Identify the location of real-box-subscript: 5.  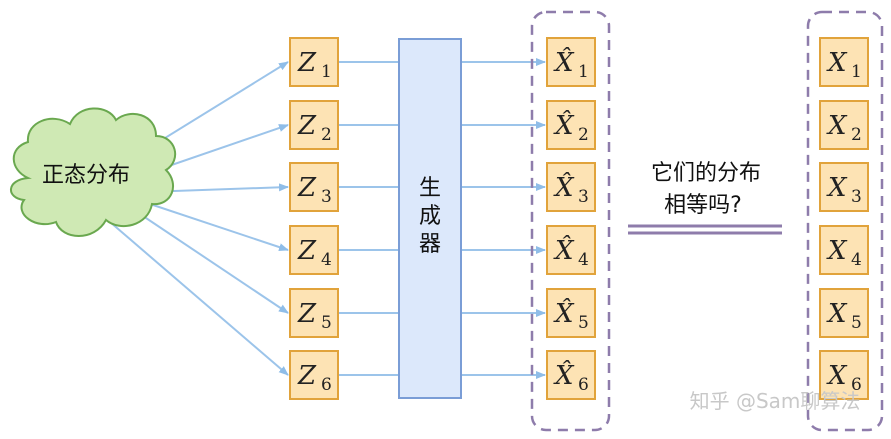
(856, 323).